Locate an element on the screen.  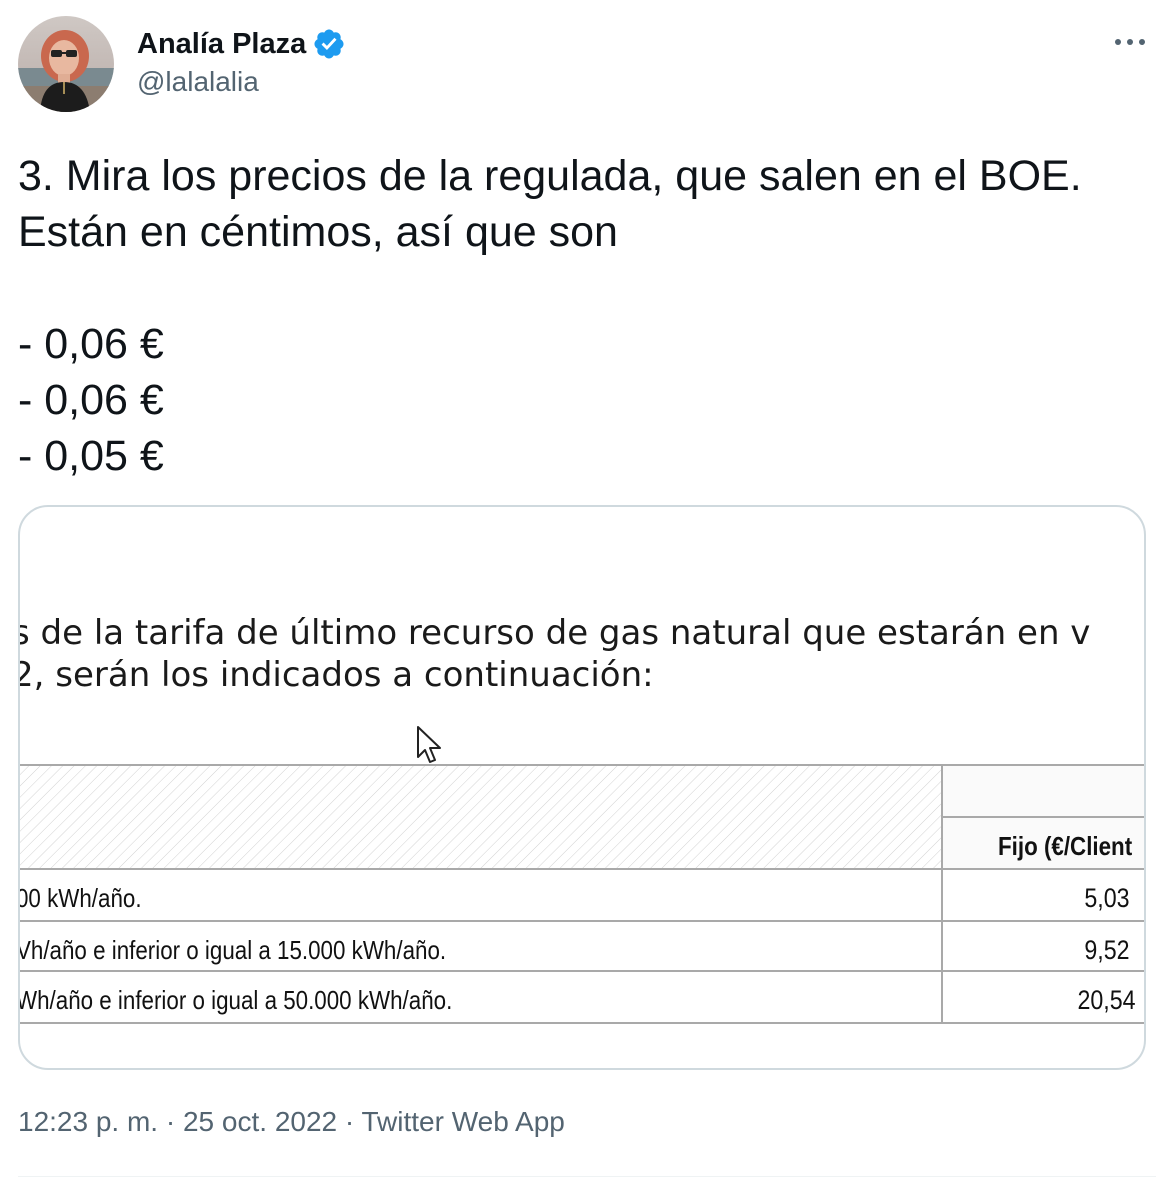
tweet-date: 25 oct. 2022 is located at coordinates (260, 1121).